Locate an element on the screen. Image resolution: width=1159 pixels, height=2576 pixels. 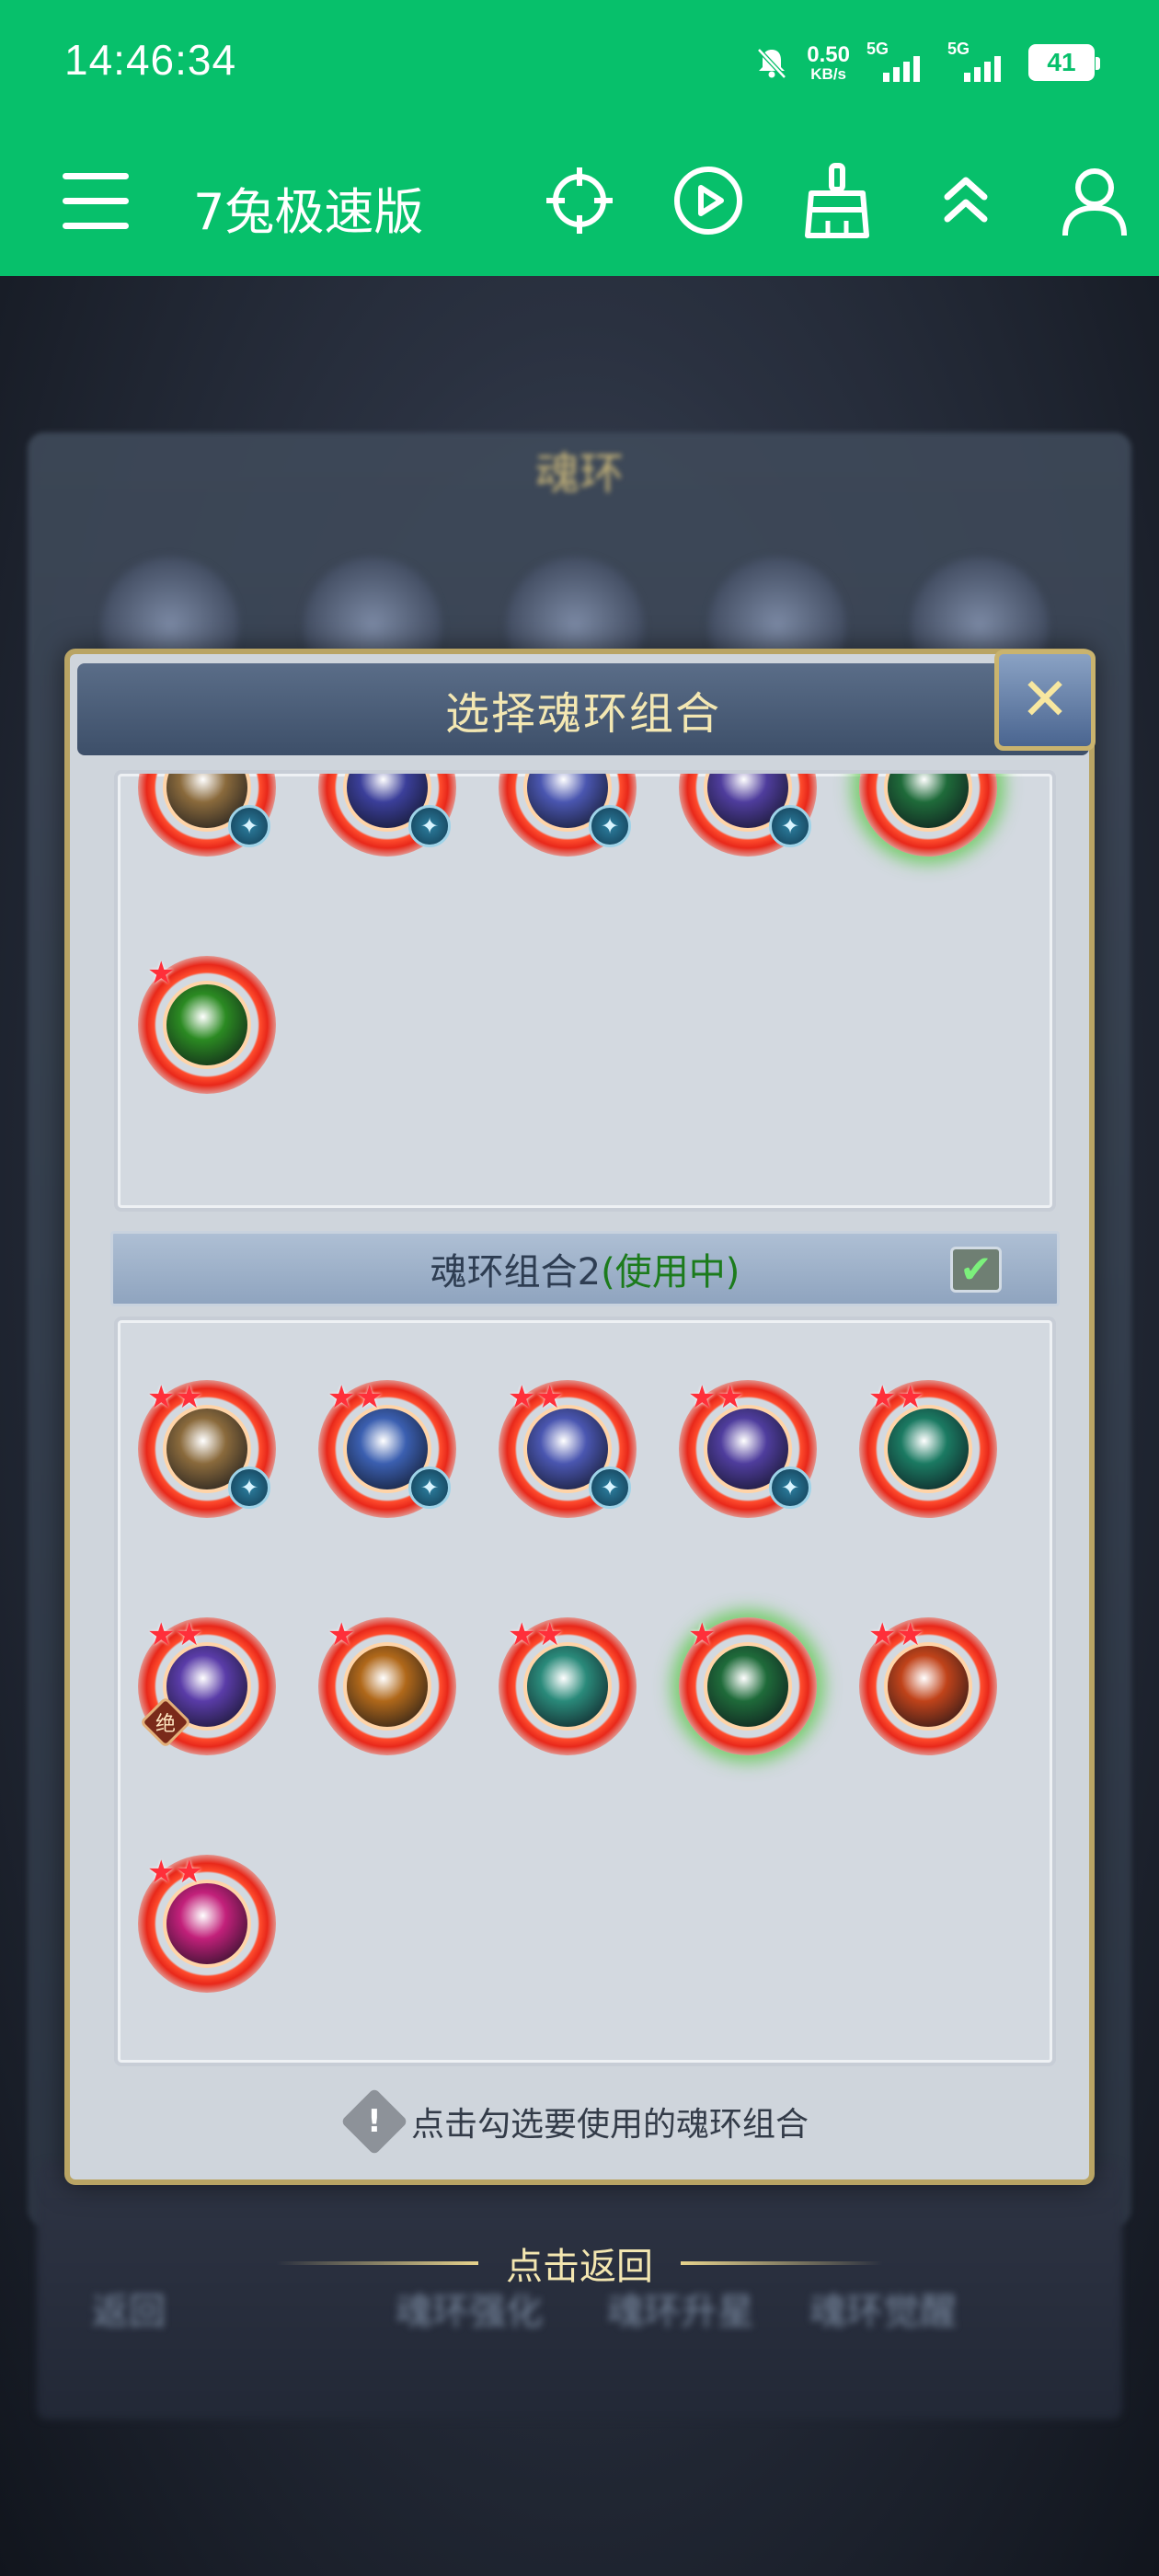
status-time: 14:46:34 is located at coordinates (150, 60).